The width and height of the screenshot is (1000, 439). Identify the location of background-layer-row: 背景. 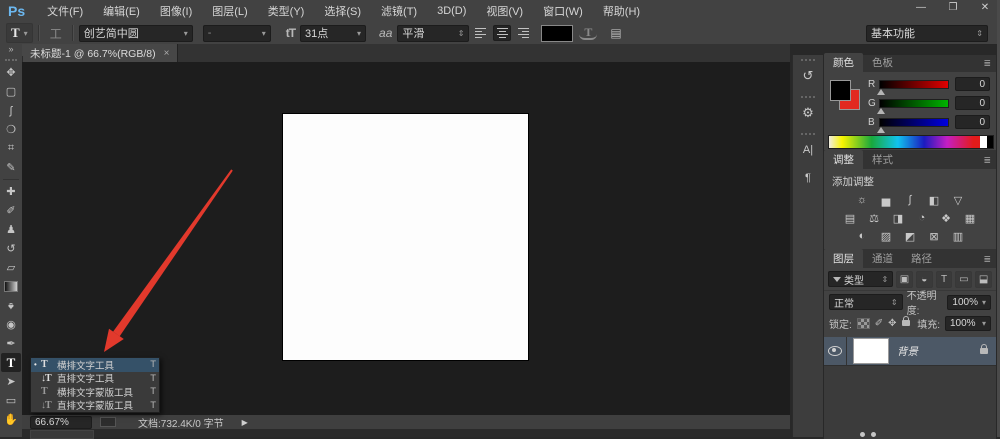
(910, 351).